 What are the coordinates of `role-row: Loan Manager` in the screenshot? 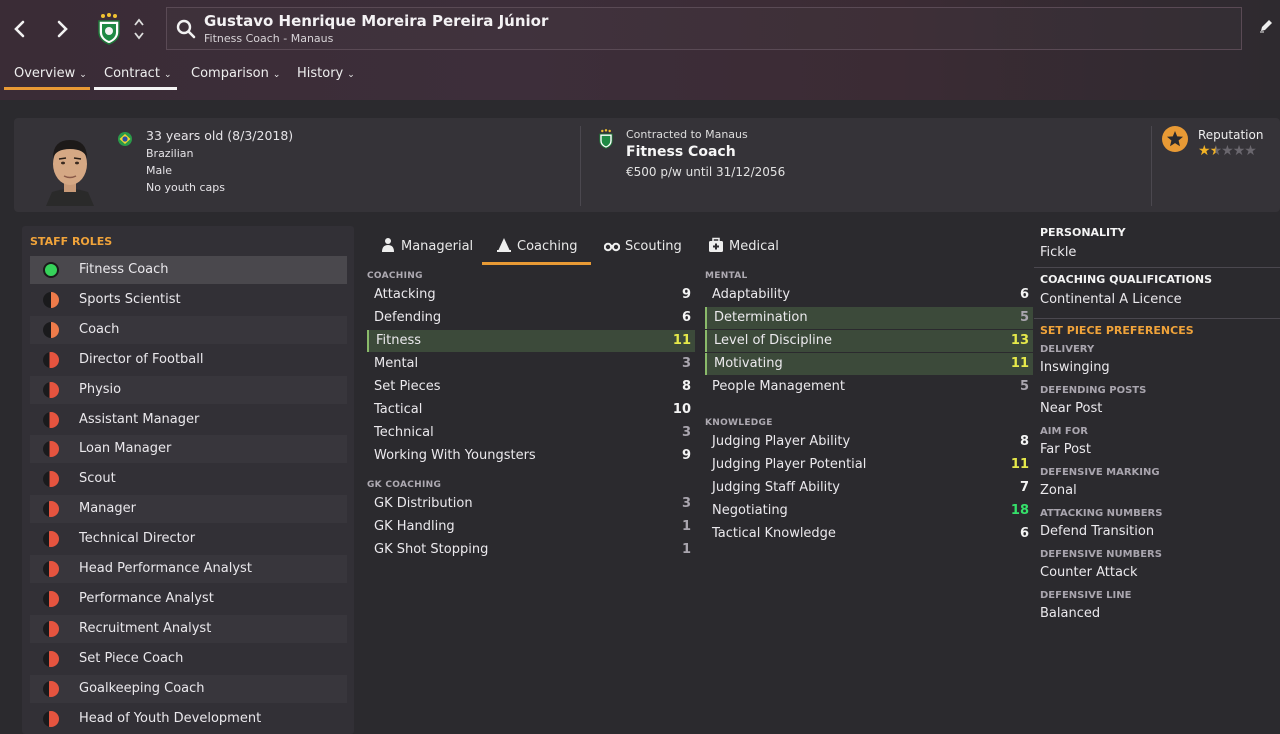 It's located at (188, 449).